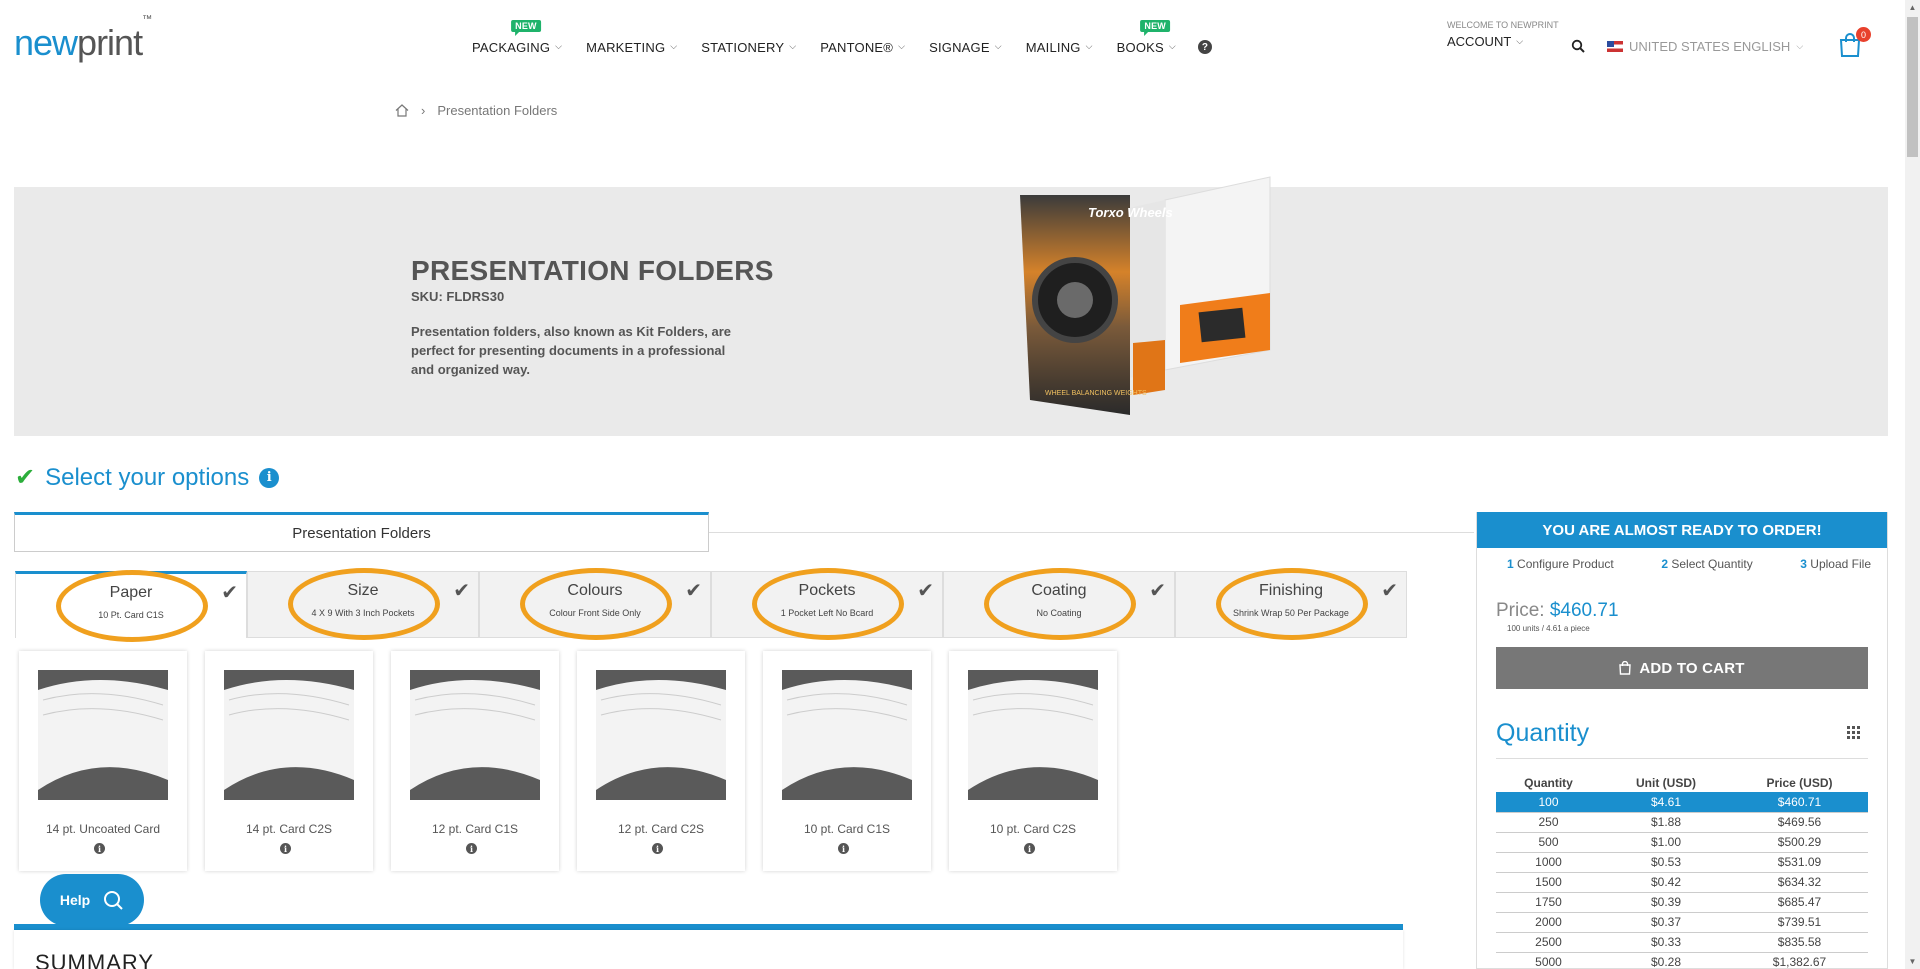 The height and width of the screenshot is (969, 1920). What do you see at coordinates (661, 761) in the screenshot?
I see `paper-card: 12 pt. Card C2S i` at bounding box center [661, 761].